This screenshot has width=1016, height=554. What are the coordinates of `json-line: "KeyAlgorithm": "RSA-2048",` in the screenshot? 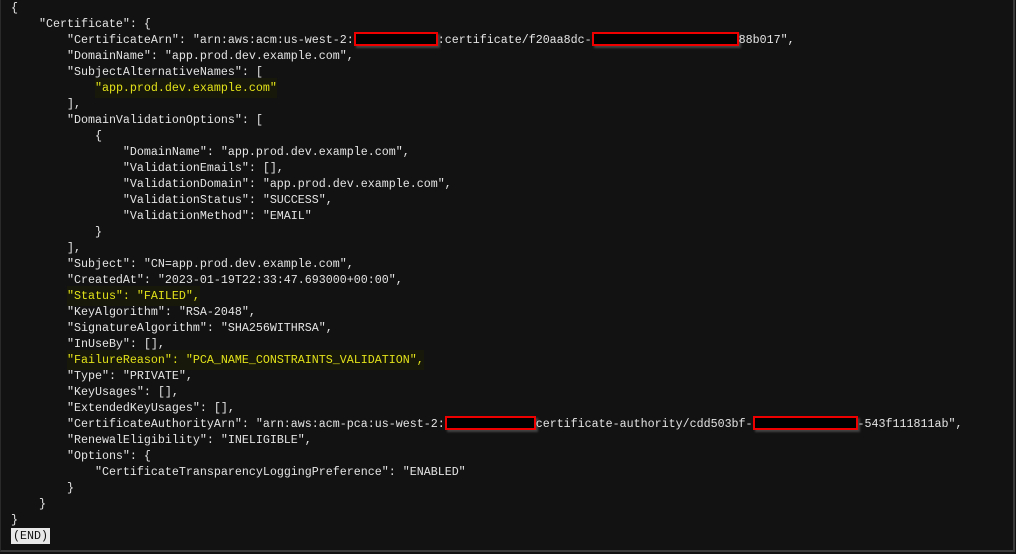 It's located at (133, 312).